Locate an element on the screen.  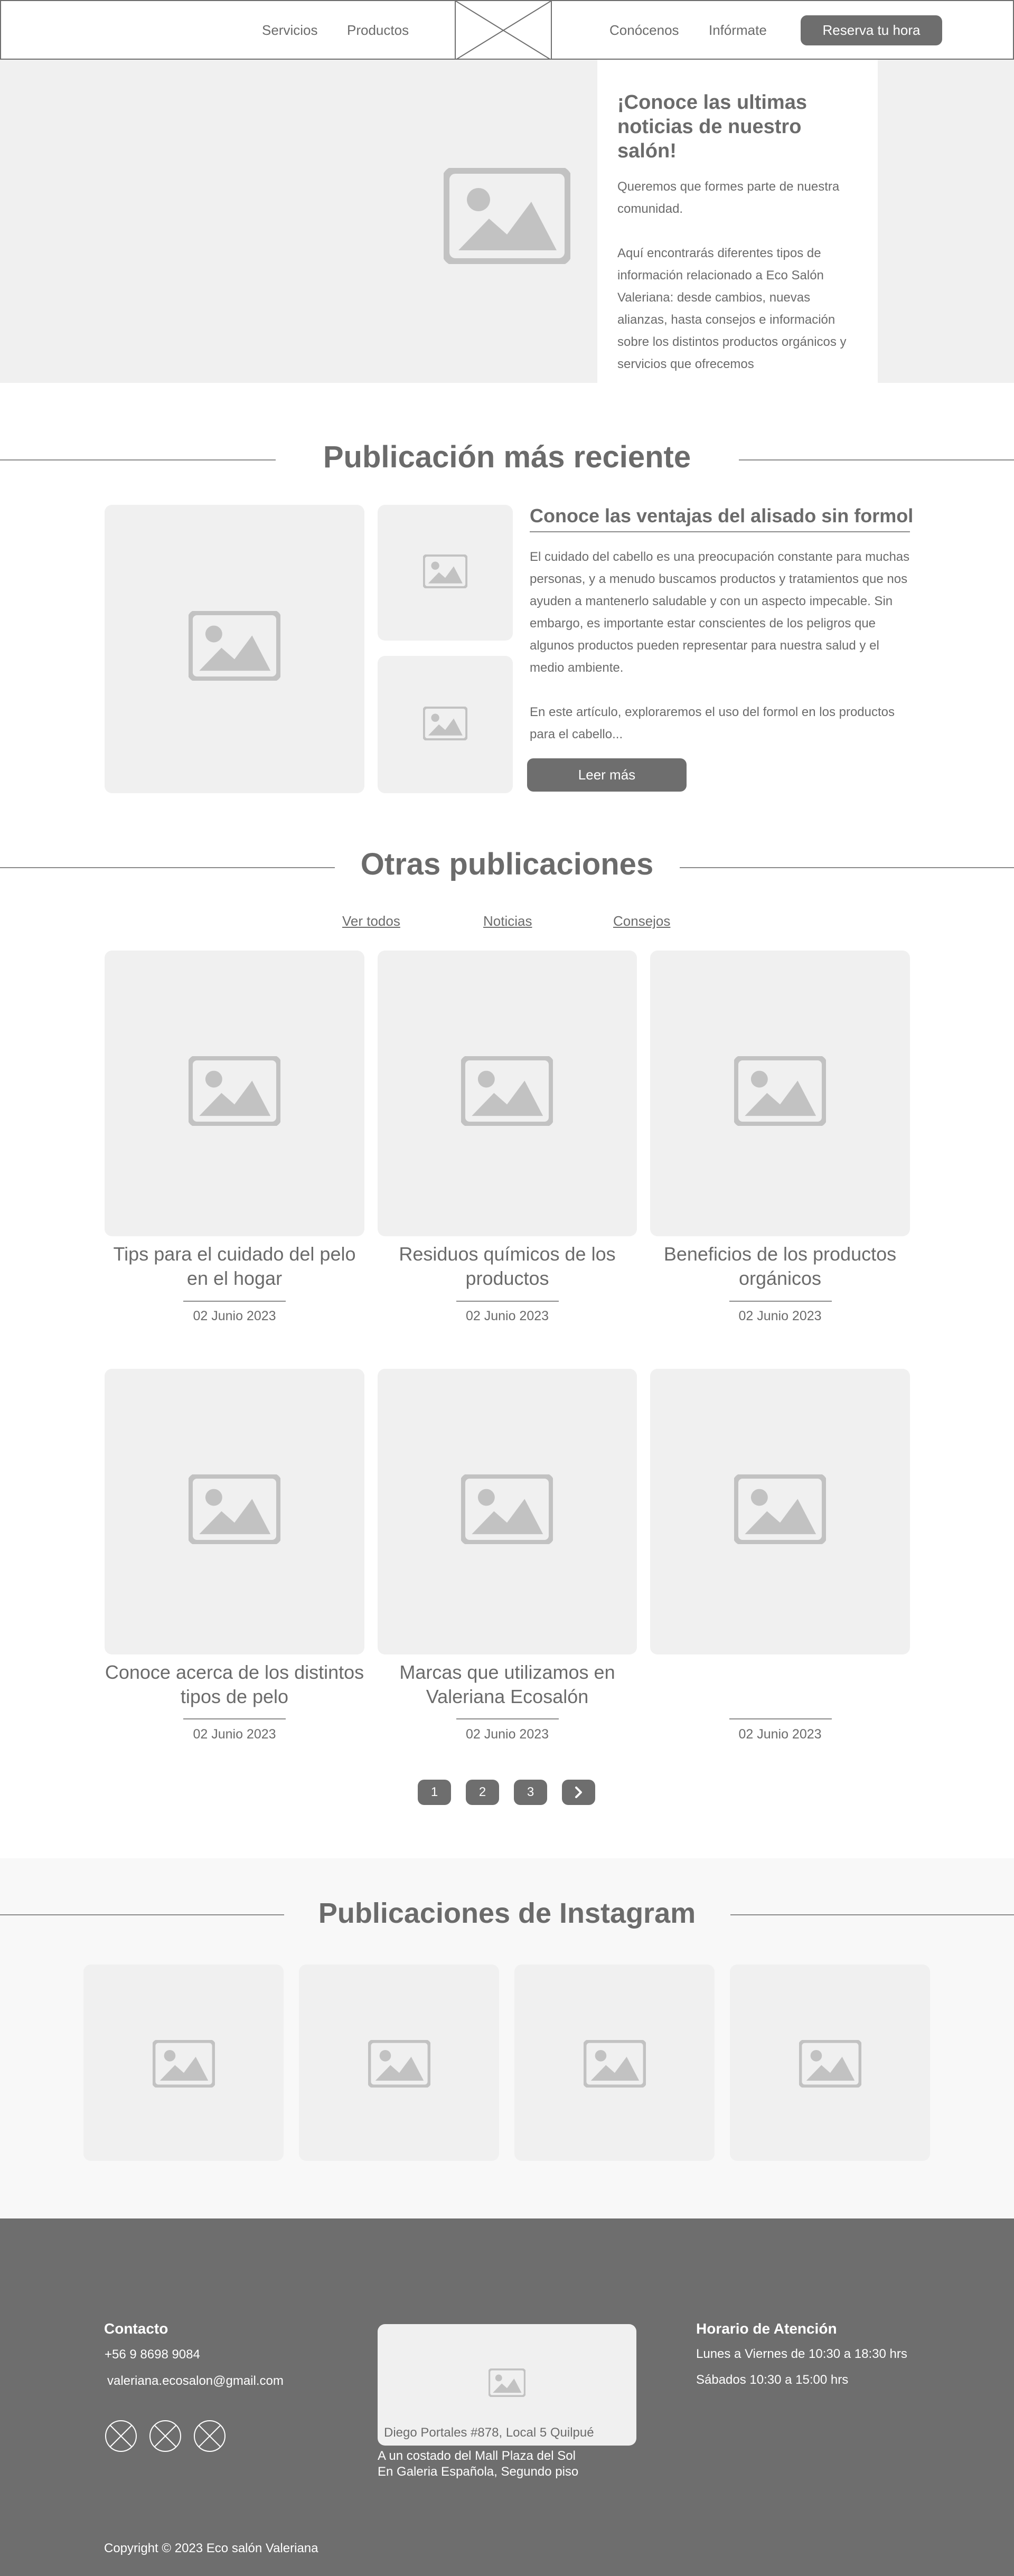
pagination-page-3: 3 is located at coordinates (530, 1792).